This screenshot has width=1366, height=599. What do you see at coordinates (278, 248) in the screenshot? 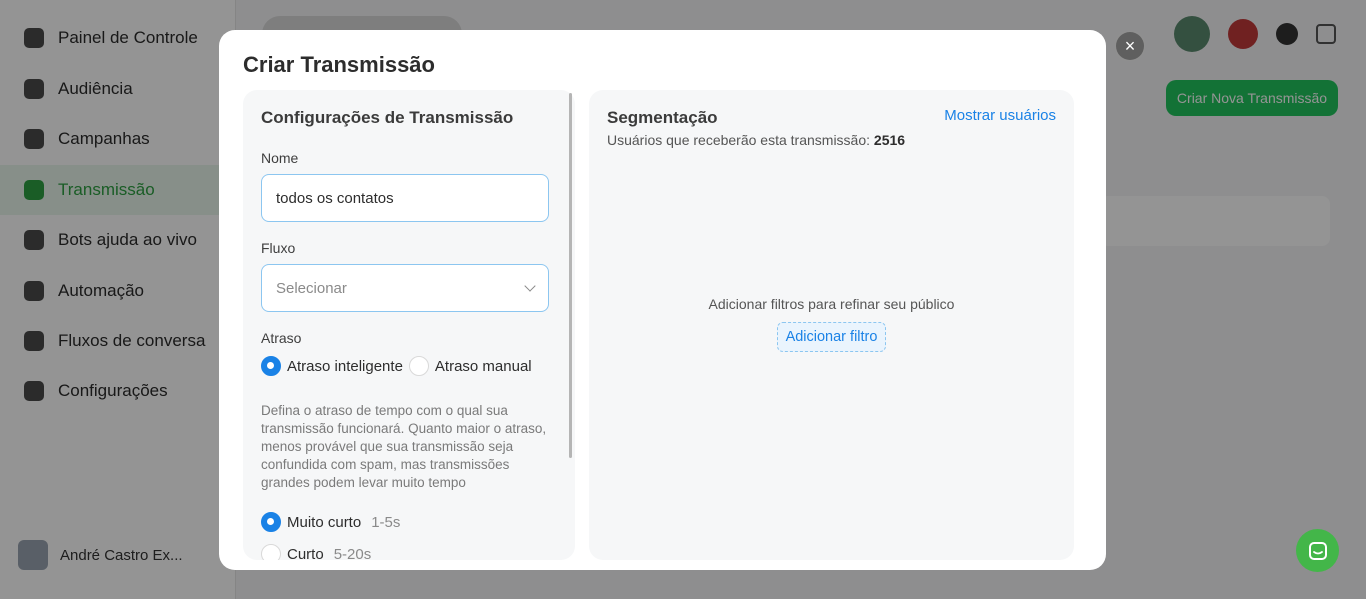
I see `flow-label: Fluxo` at bounding box center [278, 248].